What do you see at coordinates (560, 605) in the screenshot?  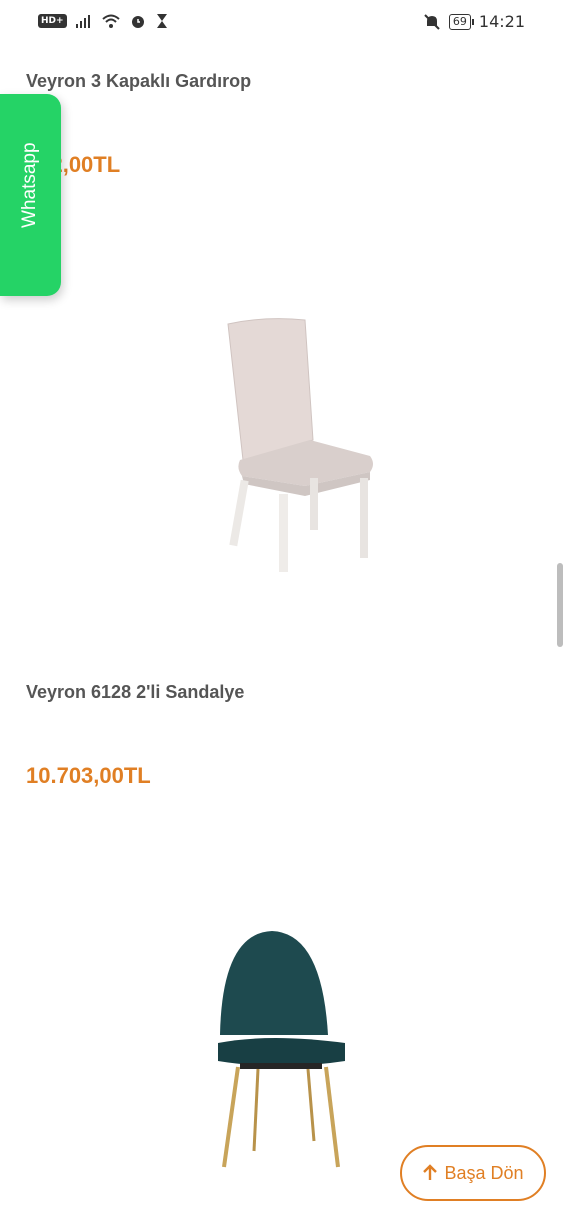 I see `scrollbar` at bounding box center [560, 605].